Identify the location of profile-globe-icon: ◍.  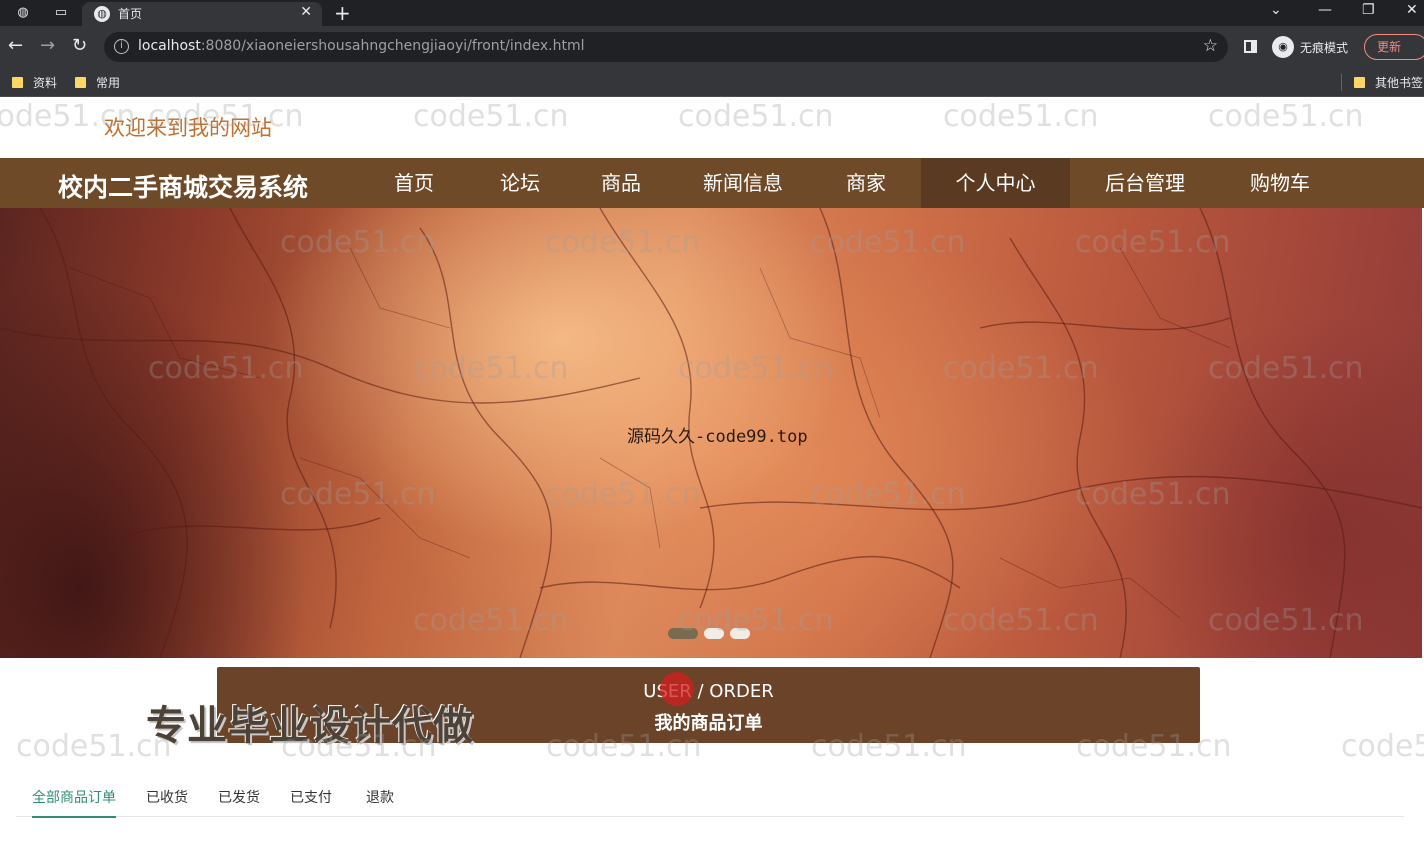
(23, 13).